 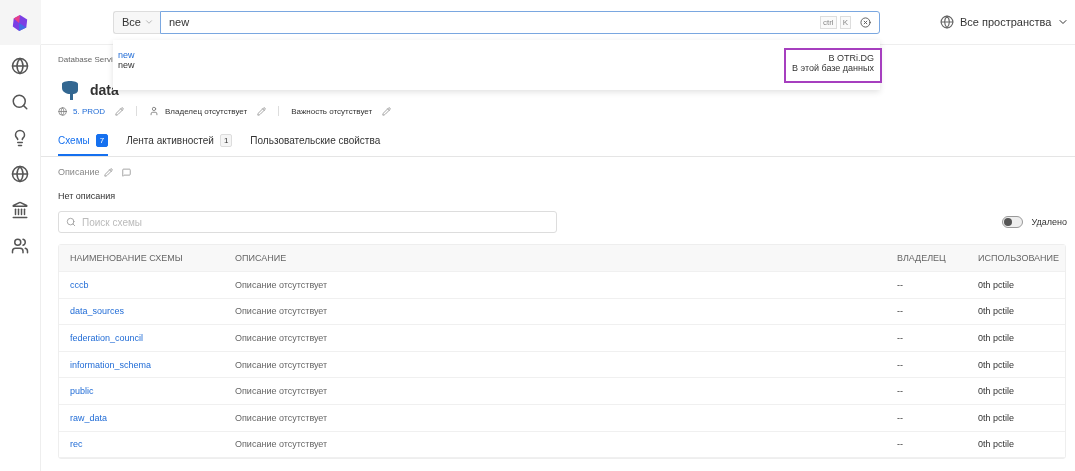 What do you see at coordinates (62, 111) in the screenshot?
I see `tier-icon` at bounding box center [62, 111].